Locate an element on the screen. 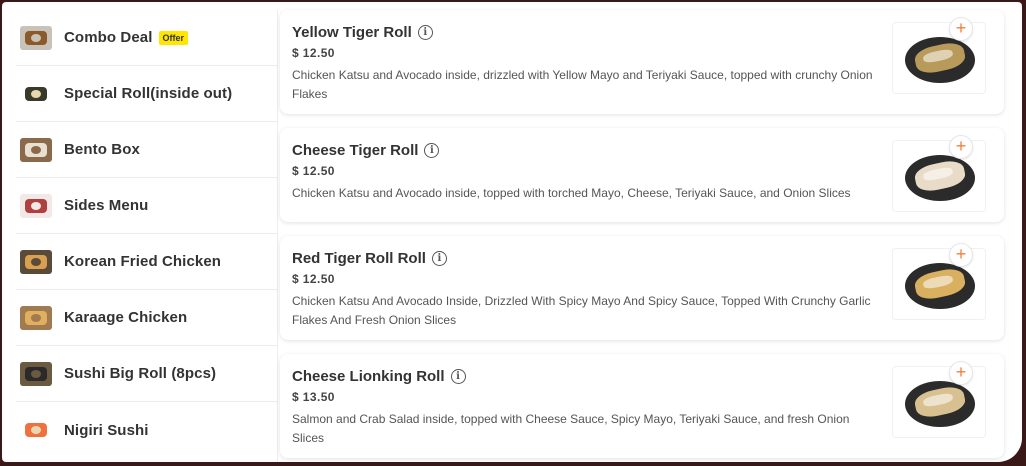 This screenshot has height=466, width=1026. menu-item-title: Cheese Lionking Roll i is located at coordinates (379, 376).